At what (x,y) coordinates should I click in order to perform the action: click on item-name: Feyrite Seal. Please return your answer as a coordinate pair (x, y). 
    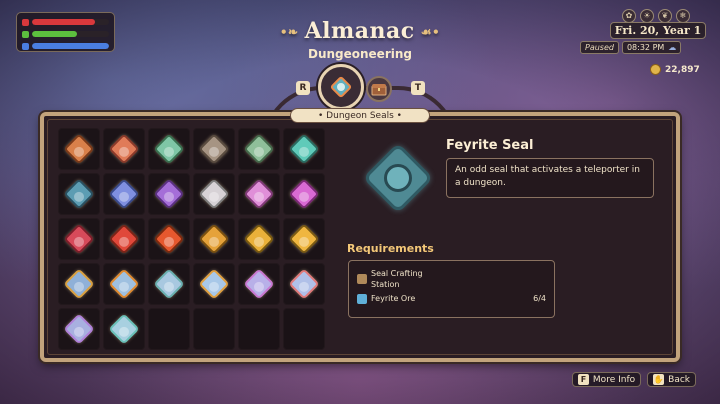
    Looking at the image, I should click on (490, 145).